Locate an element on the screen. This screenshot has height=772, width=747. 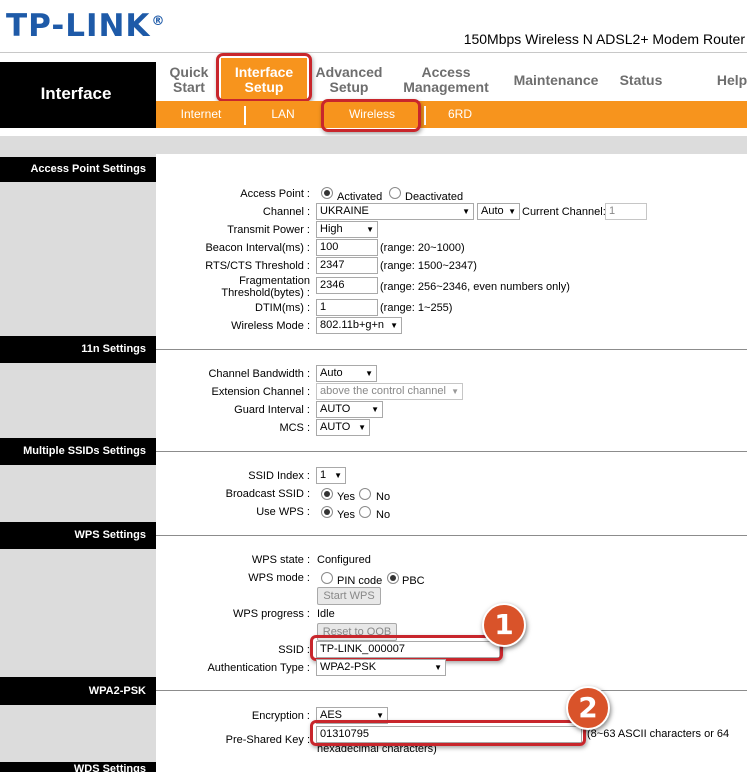
callout-badge-1: 1 is located at coordinates (504, 625).